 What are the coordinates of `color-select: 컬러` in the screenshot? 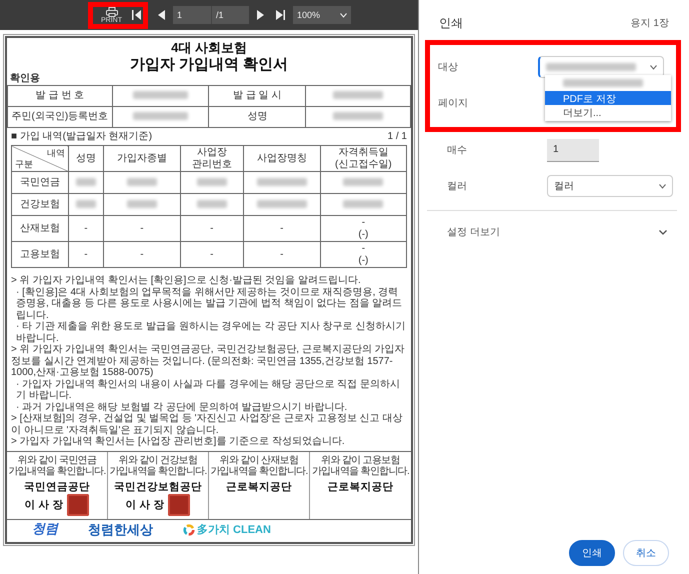 It's located at (610, 186).